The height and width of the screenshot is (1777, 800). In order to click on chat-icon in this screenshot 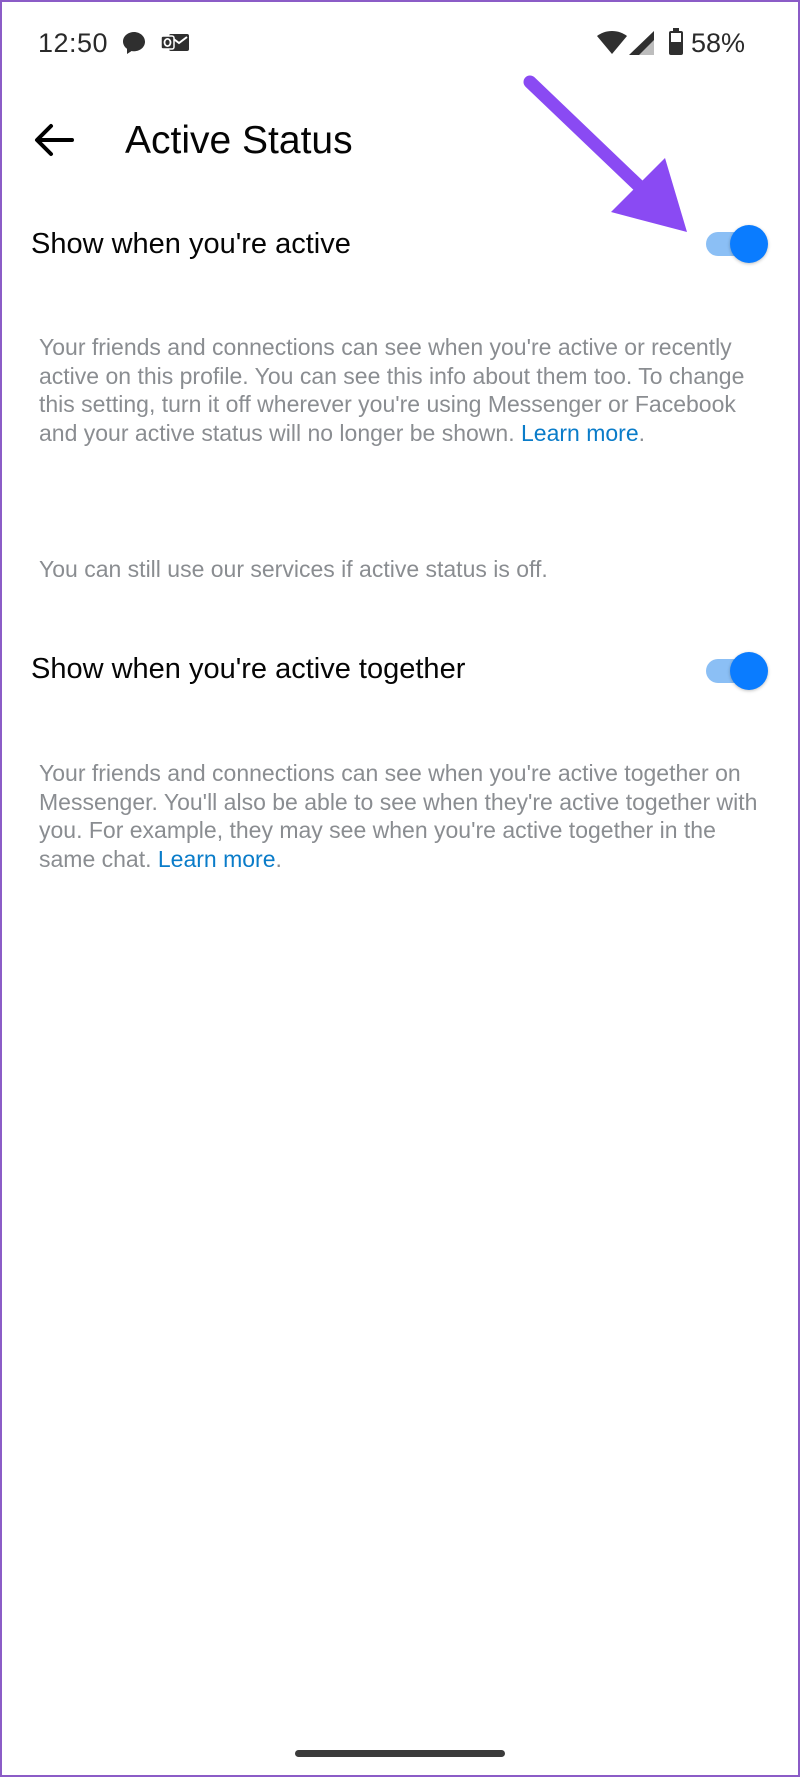, I will do `click(134, 45)`.